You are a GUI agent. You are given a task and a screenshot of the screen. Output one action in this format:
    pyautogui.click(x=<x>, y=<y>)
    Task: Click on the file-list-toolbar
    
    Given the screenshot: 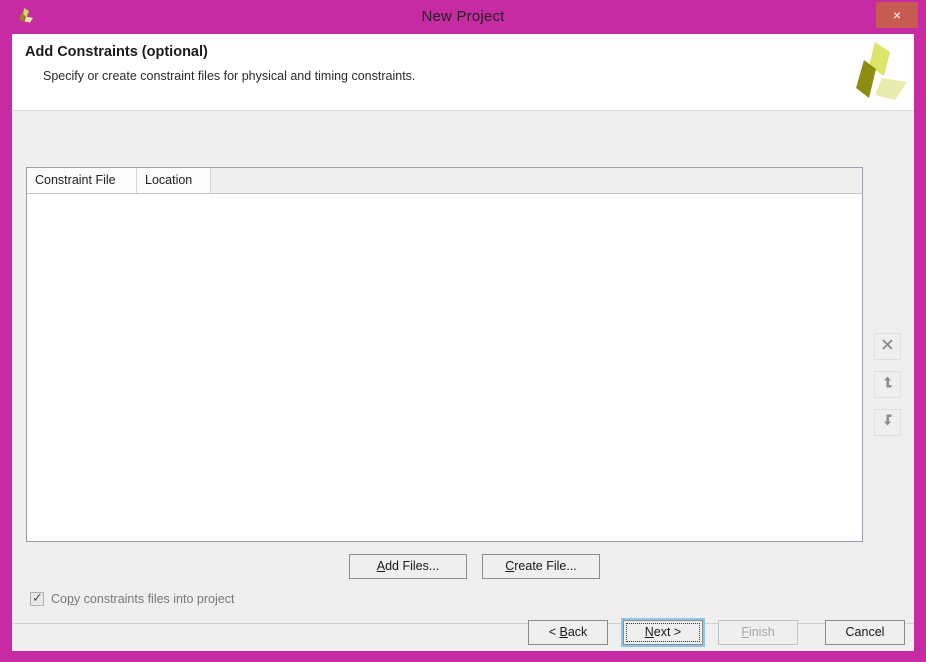 What is the action you would take?
    pyautogui.click(x=889, y=390)
    